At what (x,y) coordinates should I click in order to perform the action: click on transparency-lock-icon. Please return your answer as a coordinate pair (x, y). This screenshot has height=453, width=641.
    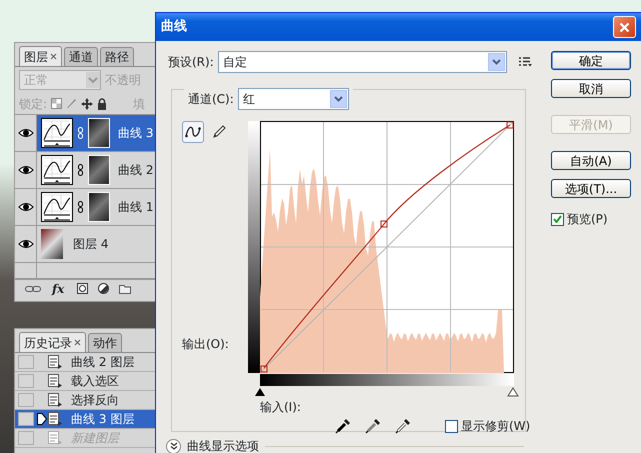
    Looking at the image, I should click on (56, 103).